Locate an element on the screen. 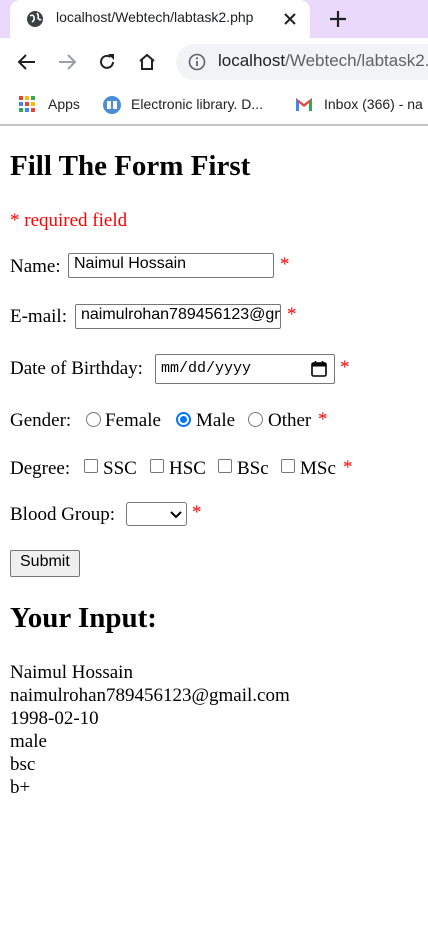  info-icon is located at coordinates (197, 62).